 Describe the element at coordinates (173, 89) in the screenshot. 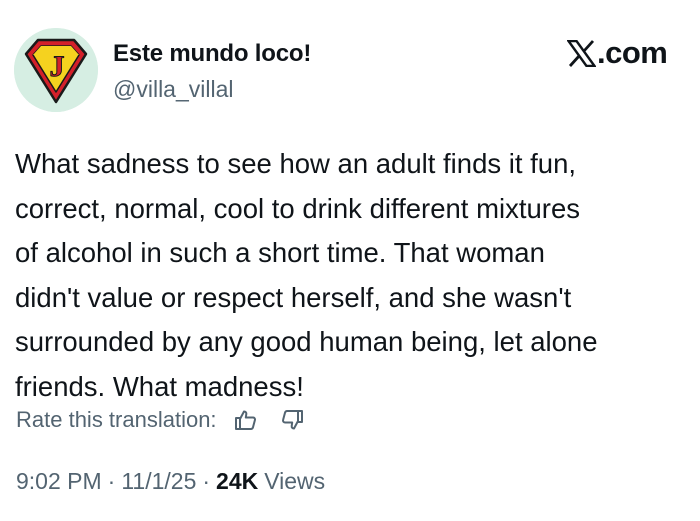

I see `author-handle: @villa_villal` at that location.